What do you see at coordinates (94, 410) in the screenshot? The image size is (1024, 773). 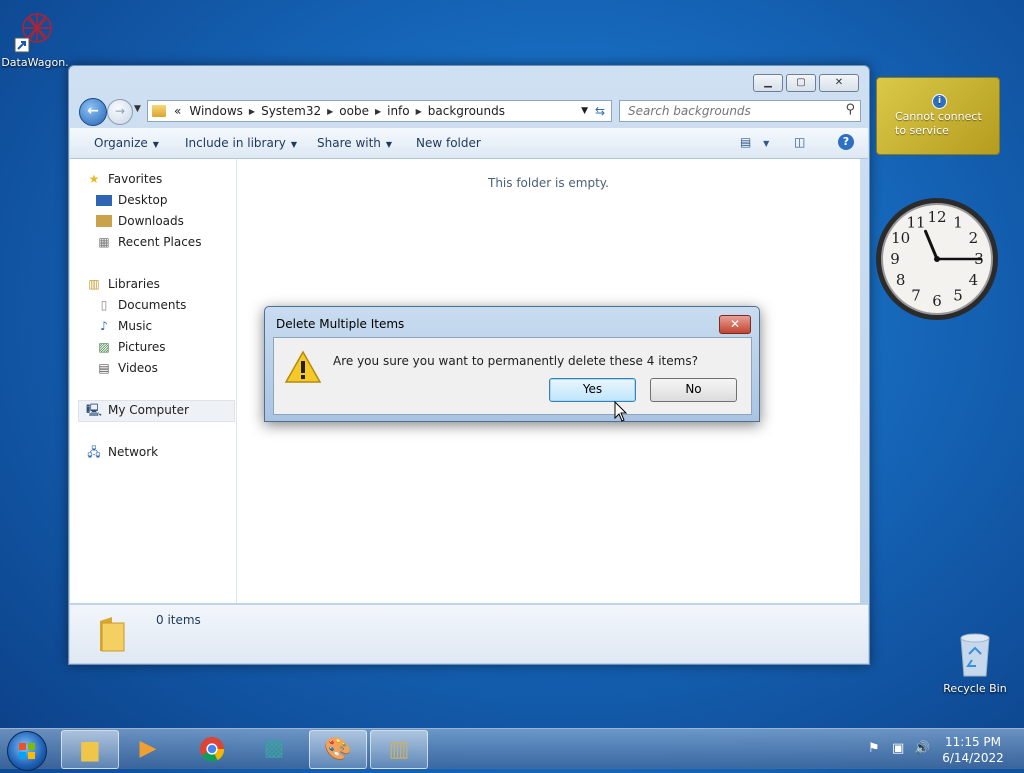 I see `computer-icon: 🖳` at bounding box center [94, 410].